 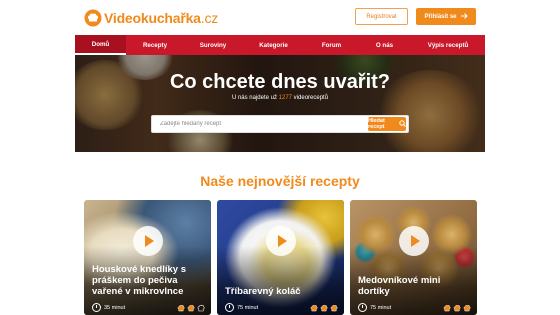 I want to click on recipe-card: Tříbarevný koláč 75 minut, so click(x=280, y=257).